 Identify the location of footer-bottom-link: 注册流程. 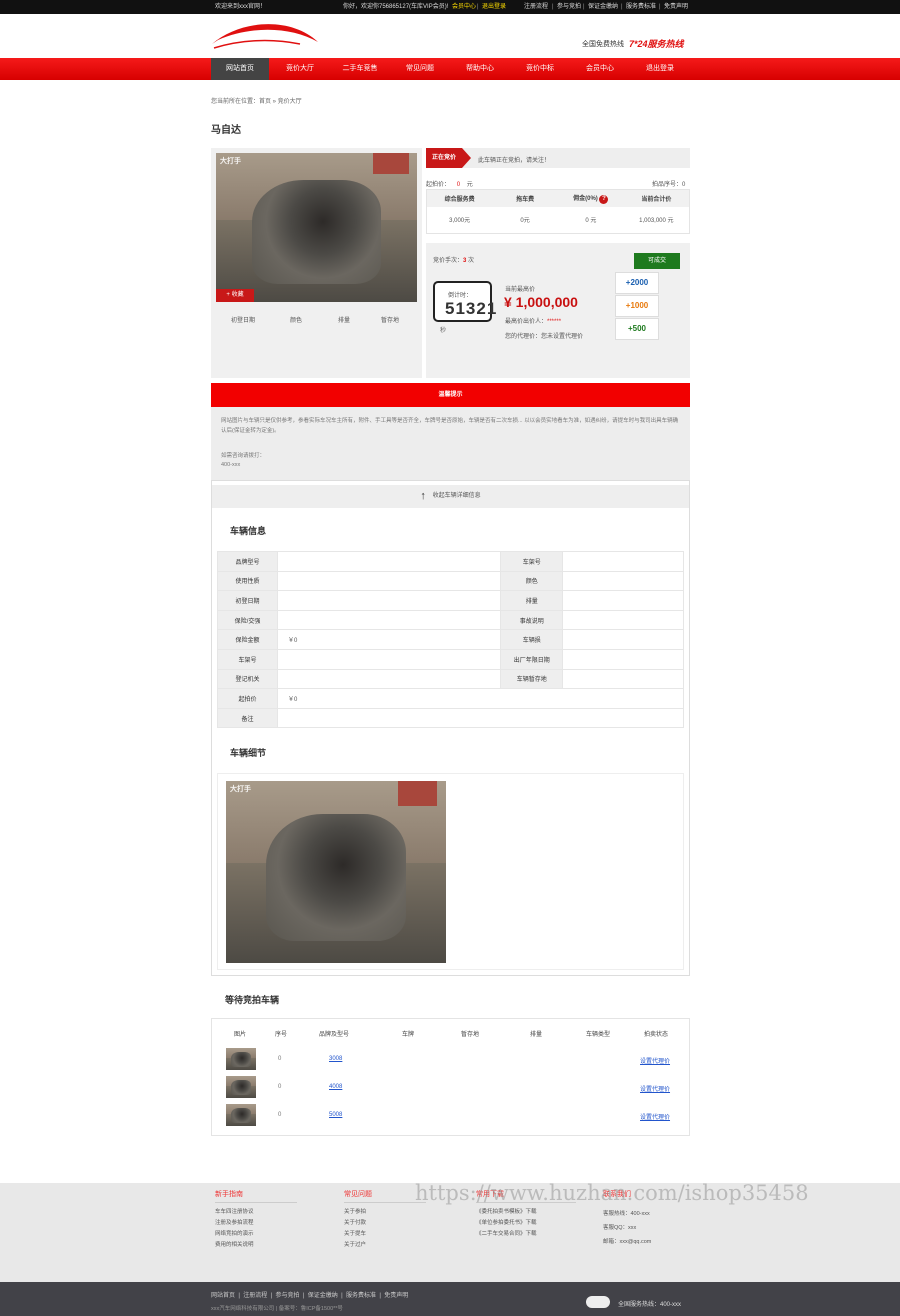
(255, 1296).